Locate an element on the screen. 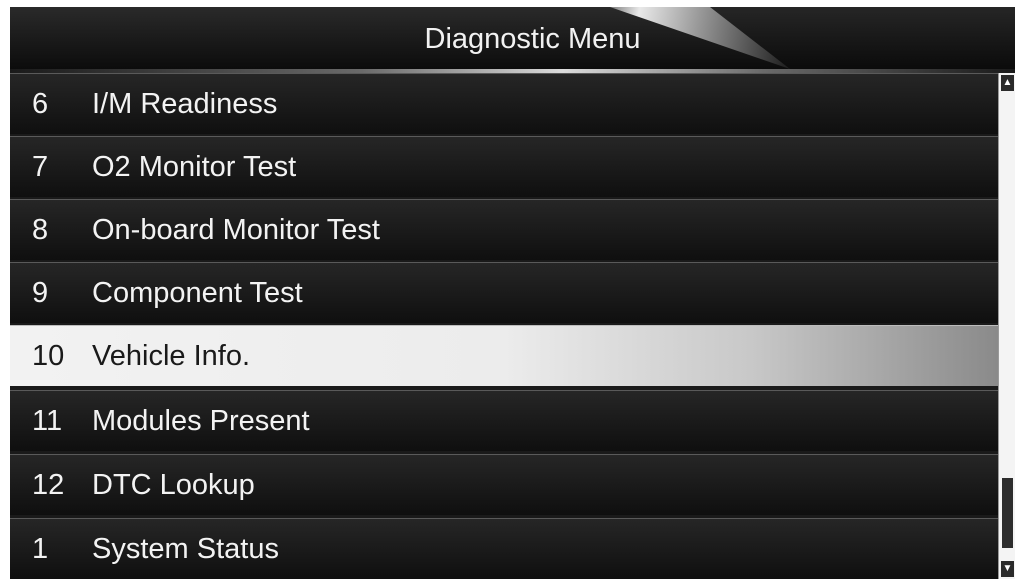 The height and width of the screenshot is (579, 1015). menu-item-im-readiness: 6 I/M Readiness is located at coordinates (504, 103).